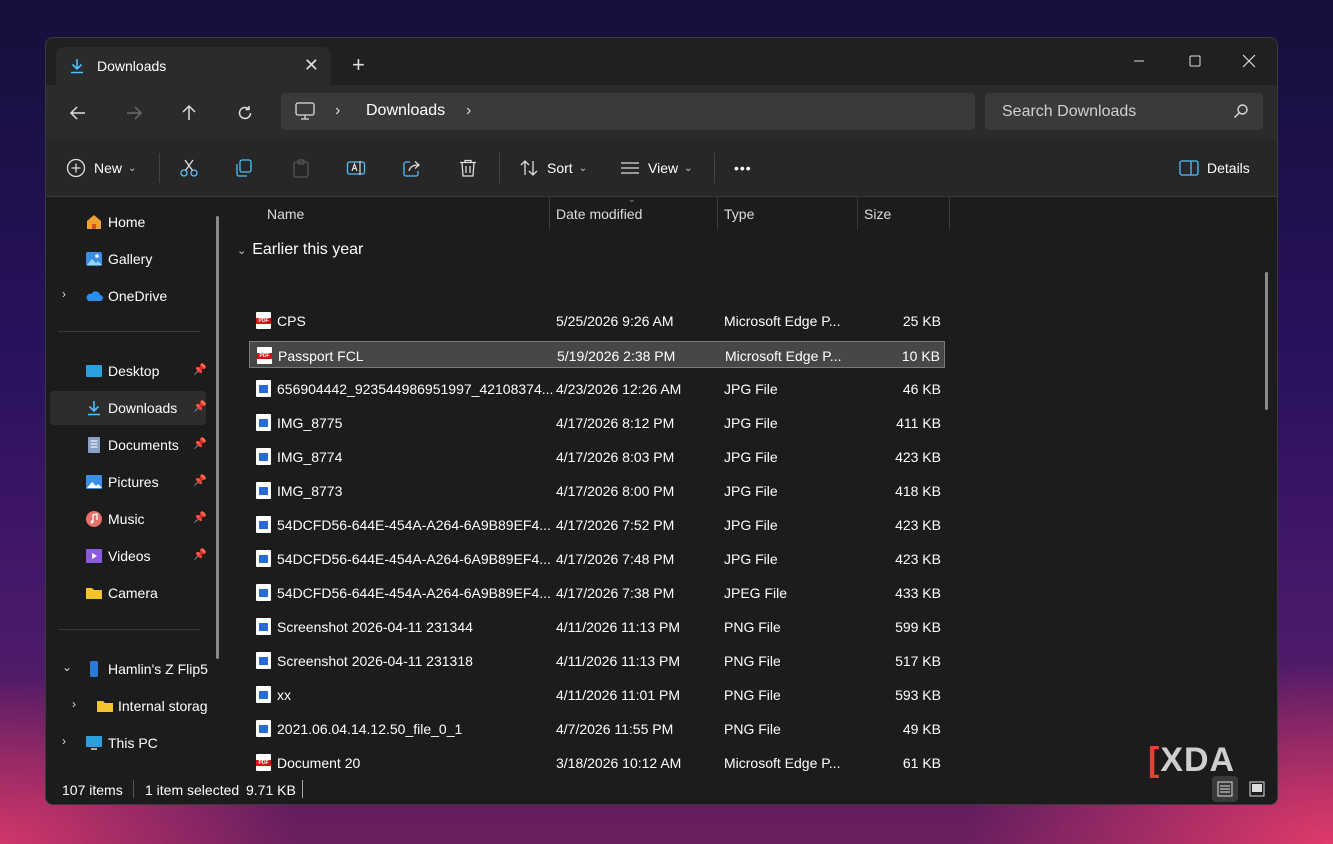 The height and width of the screenshot is (844, 1333). Describe the element at coordinates (630, 168) in the screenshot. I see `view-list-icon` at that location.